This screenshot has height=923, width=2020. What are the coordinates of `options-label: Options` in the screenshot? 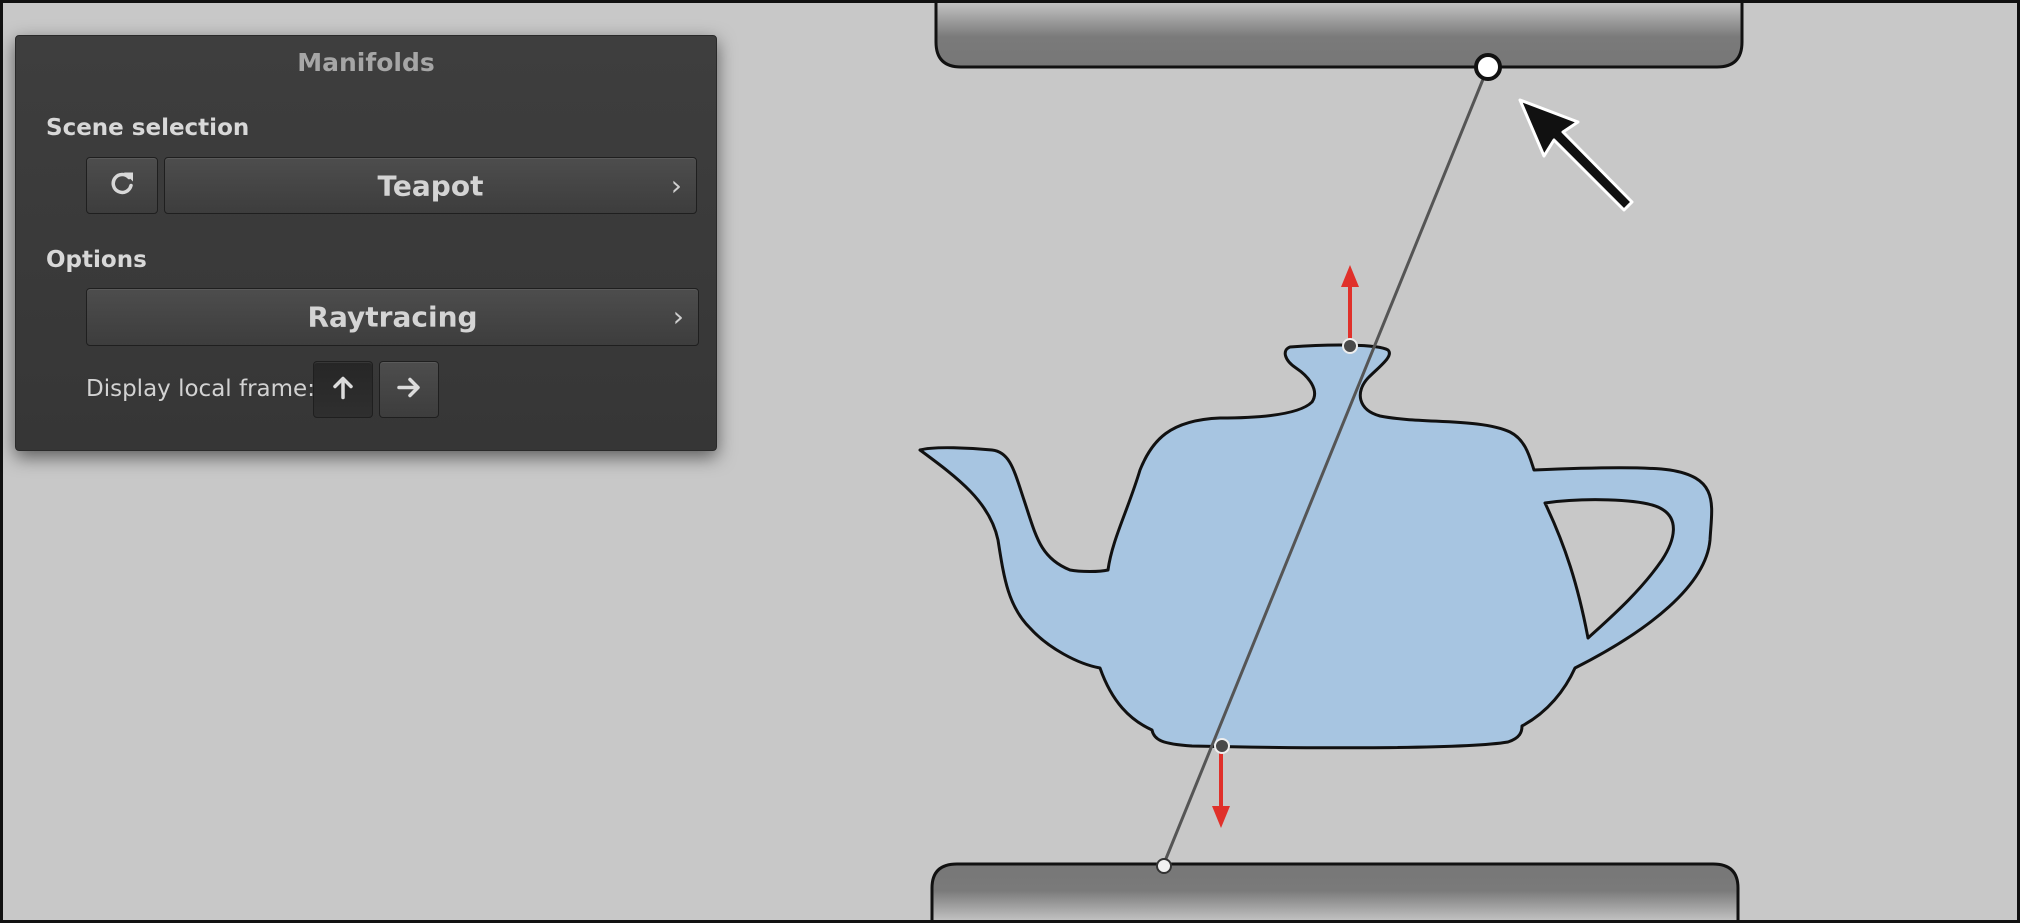 It's located at (96, 260).